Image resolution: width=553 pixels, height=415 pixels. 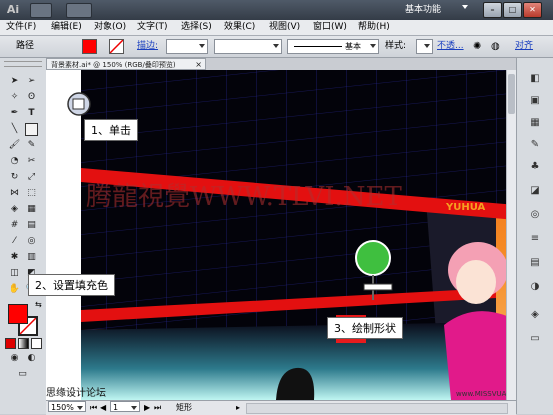 What do you see at coordinates (535, 191) in the screenshot?
I see `graphic-styles-icon: ◪` at bounding box center [535, 191].